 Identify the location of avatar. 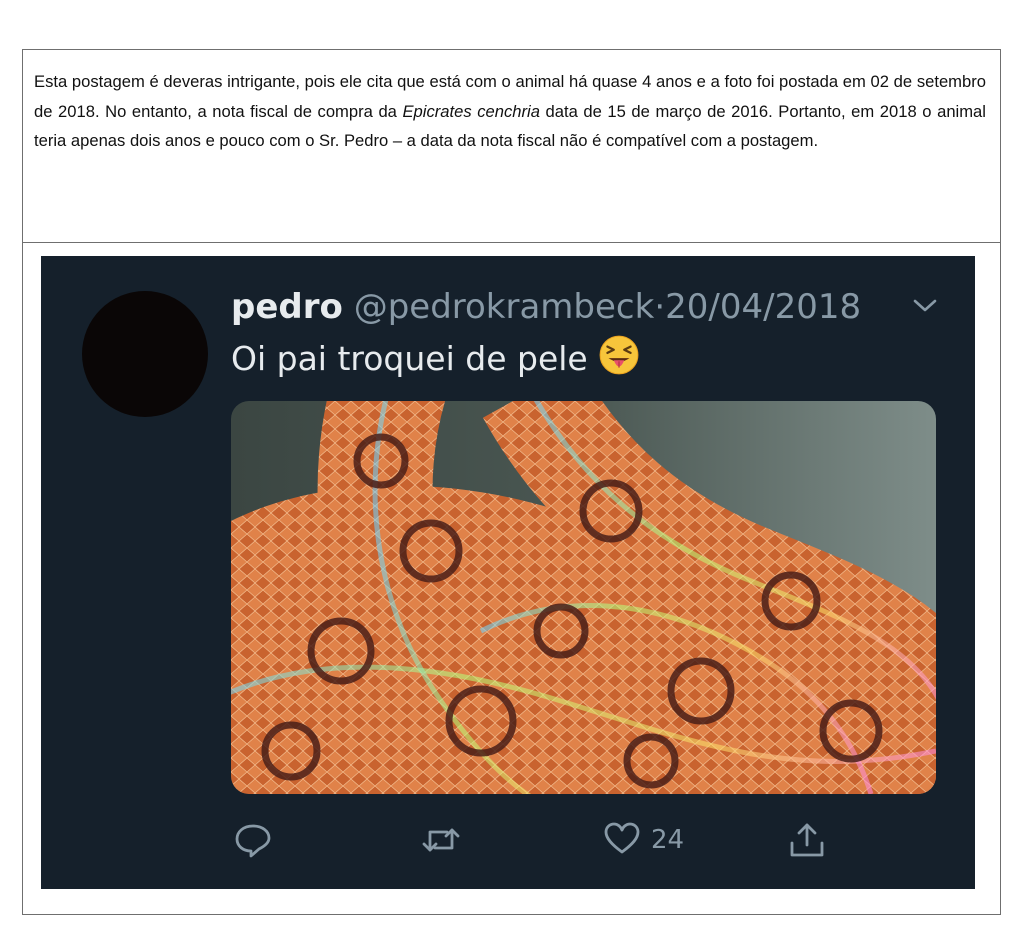
(145, 354).